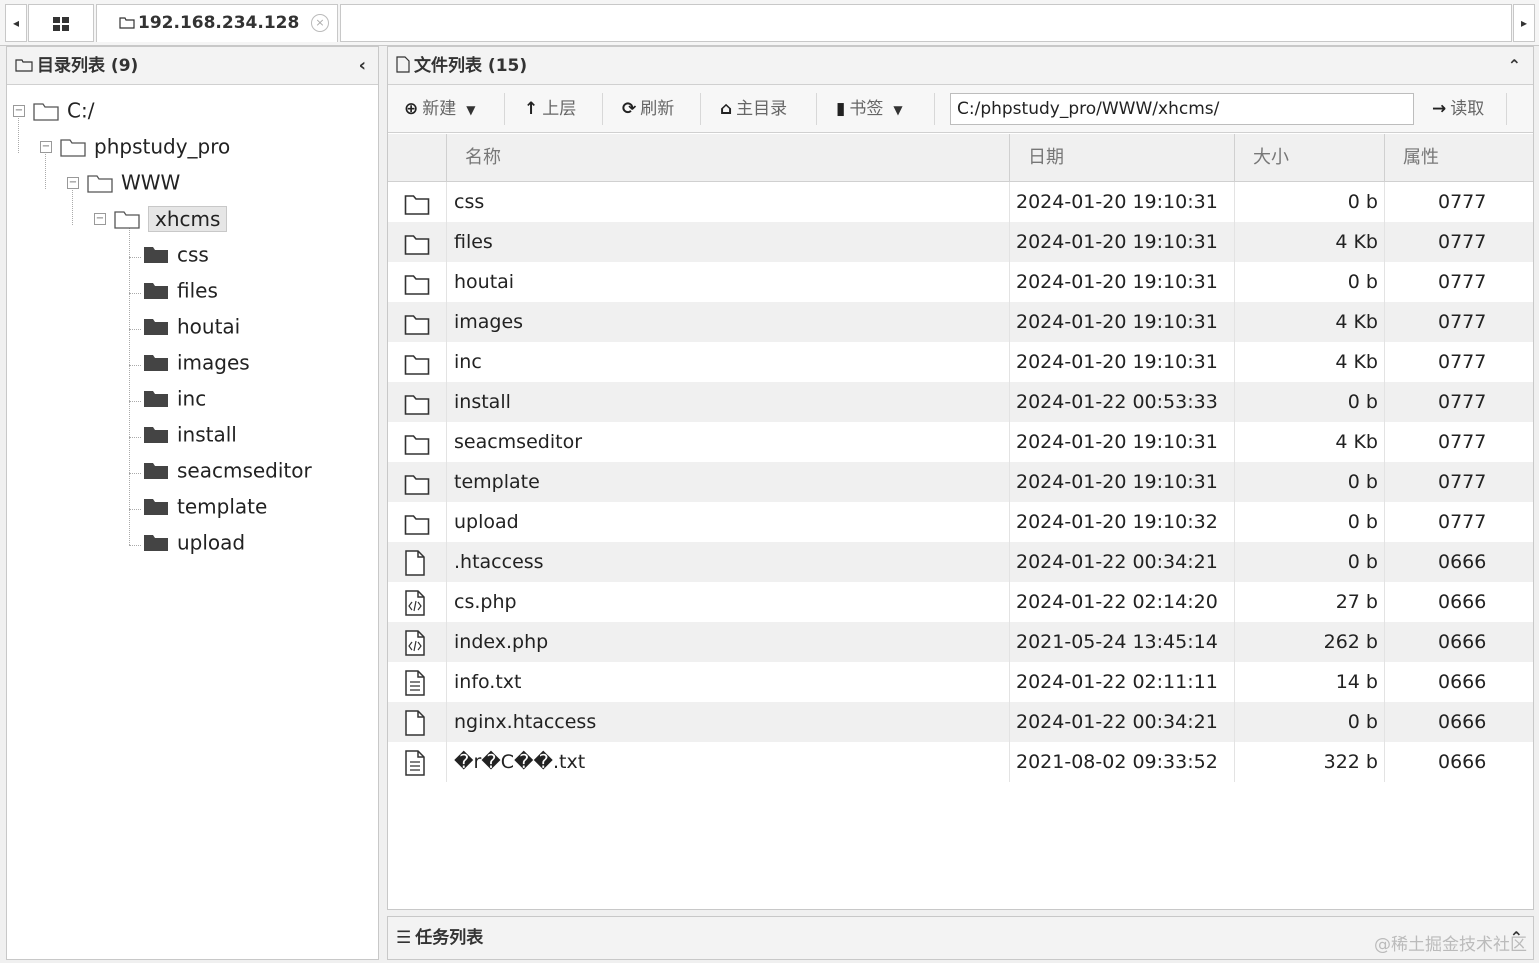 The height and width of the screenshot is (963, 1539). Describe the element at coordinates (960, 482) in the screenshot. I see `table-row: template 2024-01-20 19:10:31 0 b 0777` at that location.